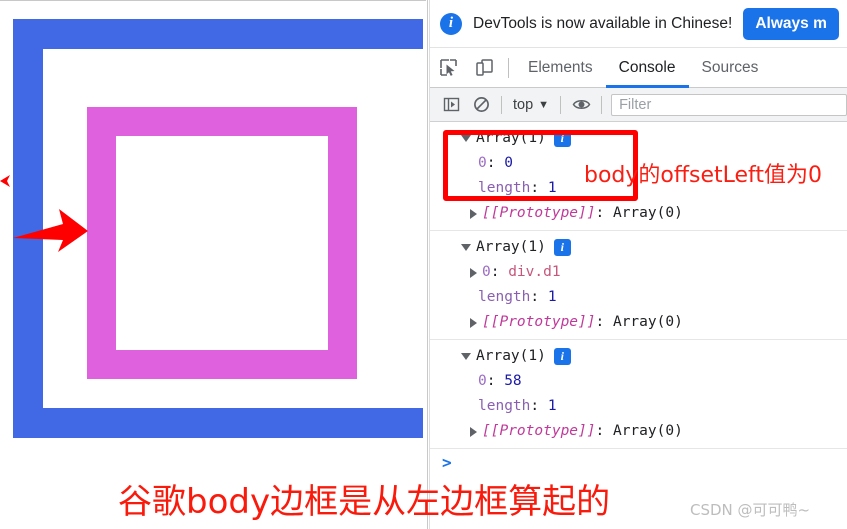 The image size is (847, 529). What do you see at coordinates (534, 272) in the screenshot?
I see `property-value: div.d1` at bounding box center [534, 272].